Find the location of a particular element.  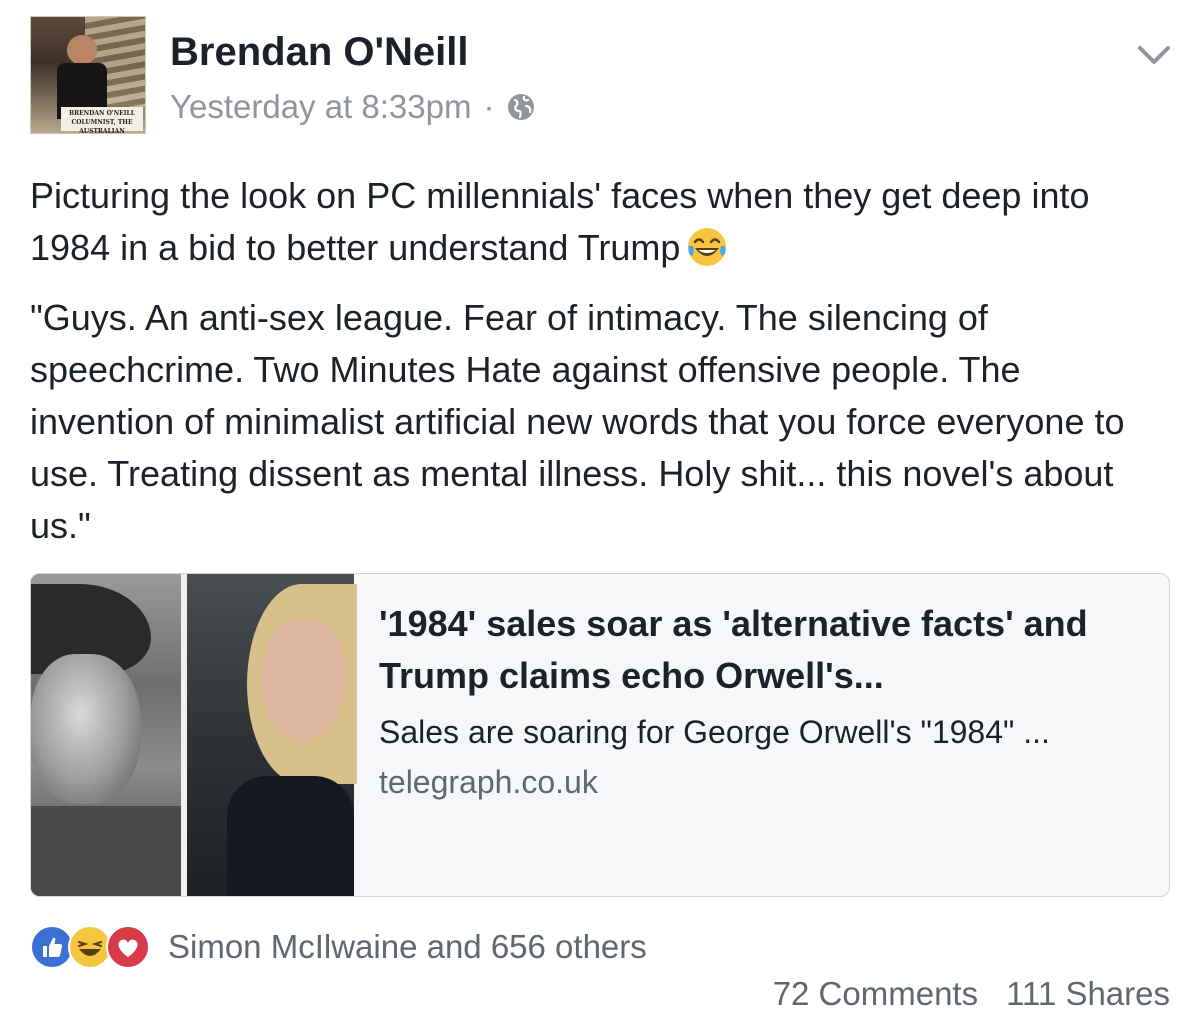

comments-count: 72 Comments is located at coordinates (875, 993).